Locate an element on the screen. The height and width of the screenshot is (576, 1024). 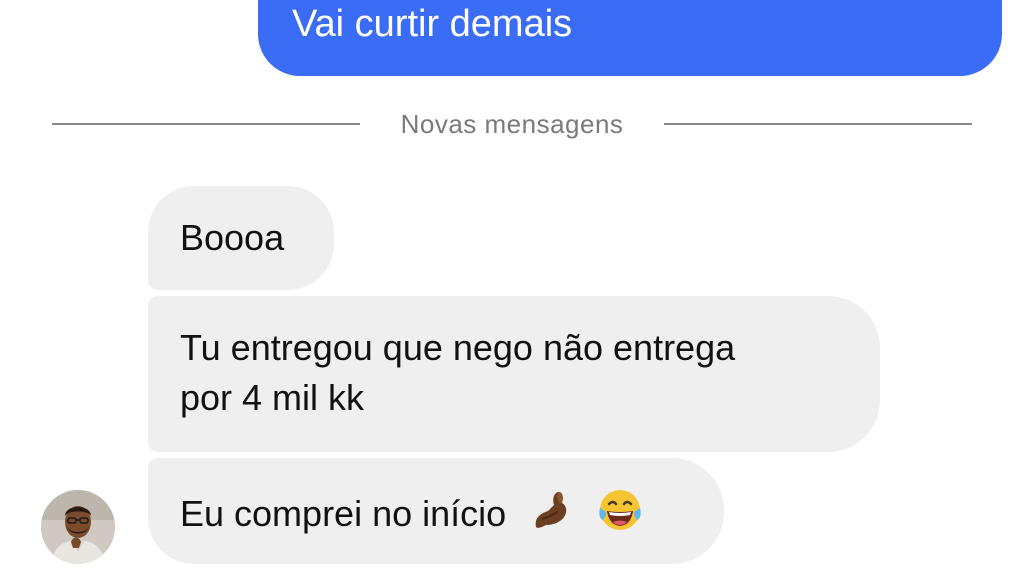
new-messages-label: Novas mensagens is located at coordinates (512, 124).